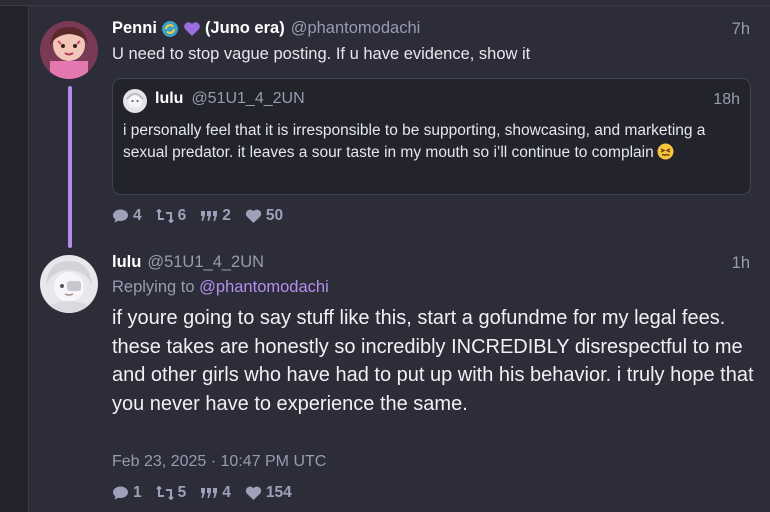  What do you see at coordinates (278, 492) in the screenshot?
I see `like-count: 154` at bounding box center [278, 492].